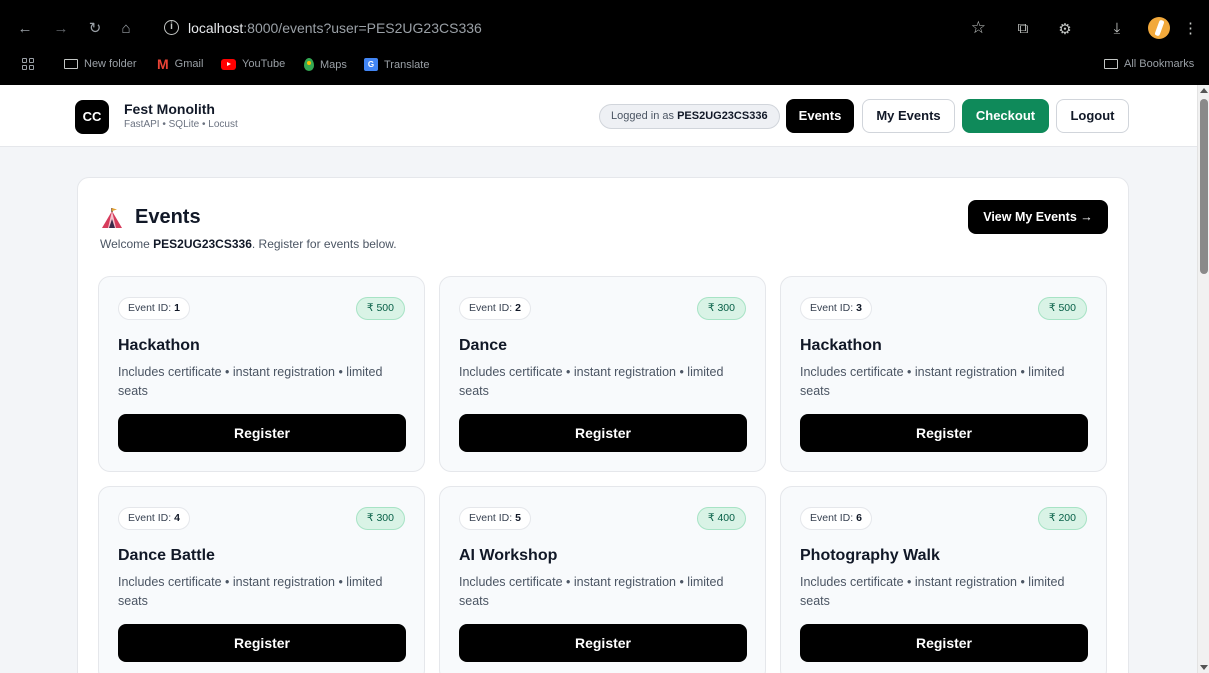 This screenshot has height=673, width=1209. I want to click on event-id-badge: Event ID: 1, so click(154, 308).